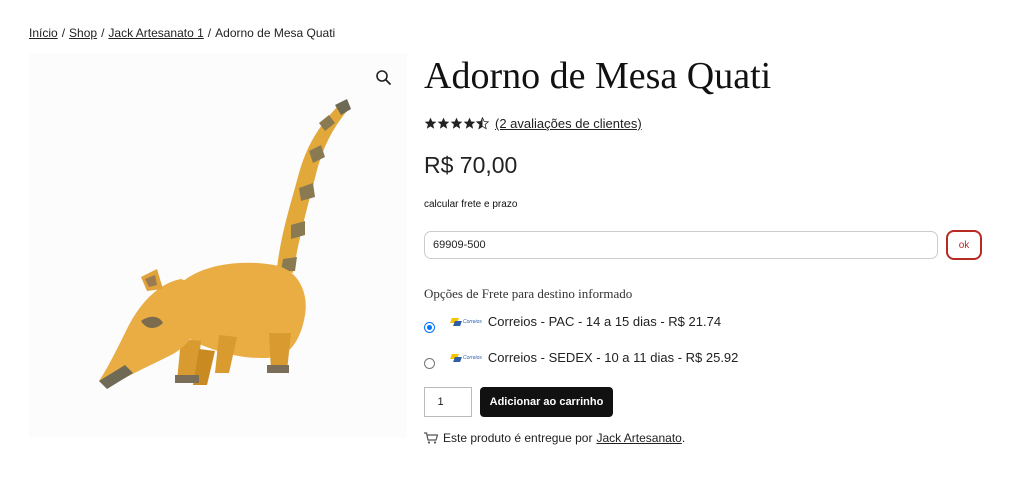 This screenshot has width=1024, height=502. Describe the element at coordinates (568, 123) in the screenshot. I see `reviews-link: (2 avaliações de clientes)` at that location.